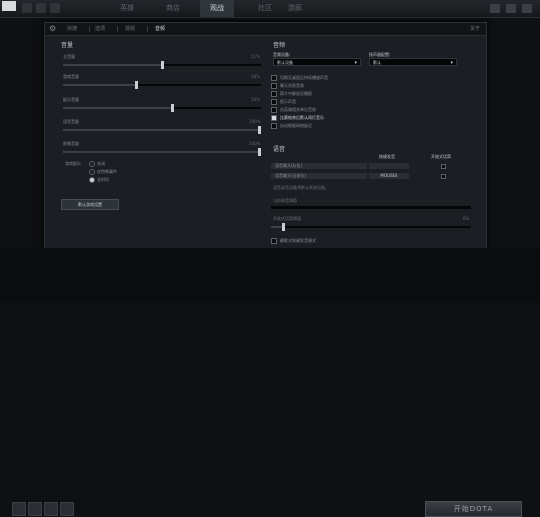  I want to click on nav-watch: 观战, so click(217, 8).